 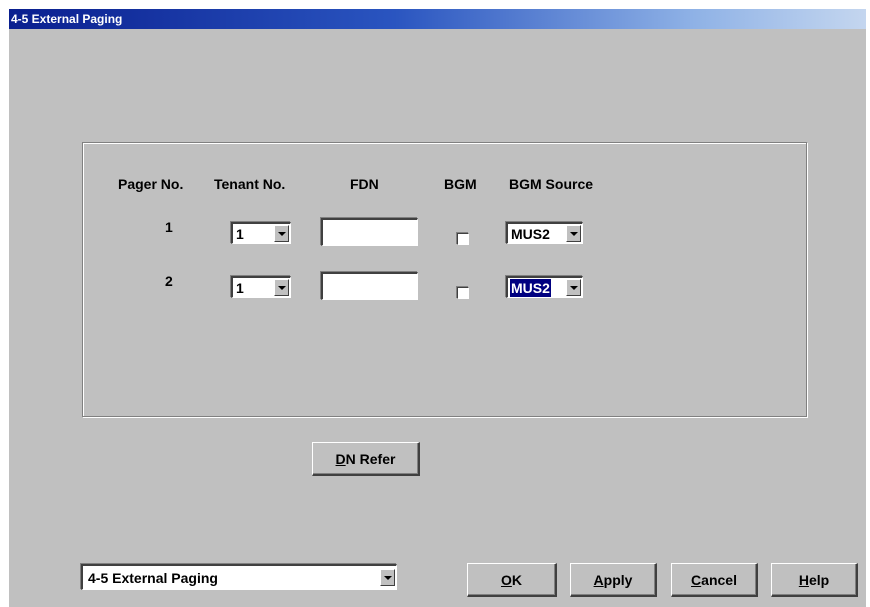 What do you see at coordinates (551, 184) in the screenshot?
I see `header-bgm-source: BGM Source` at bounding box center [551, 184].